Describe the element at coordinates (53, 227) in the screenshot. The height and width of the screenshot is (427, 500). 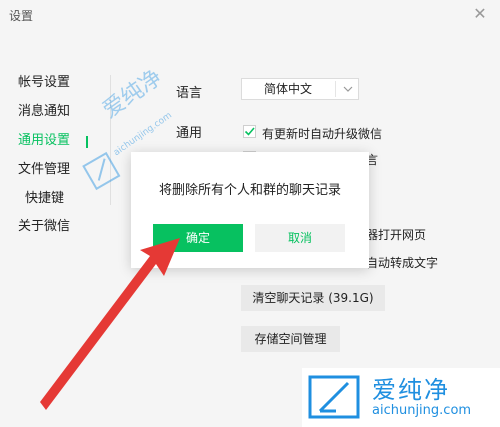
I see `sidebar-item-about: 关于微信` at that location.